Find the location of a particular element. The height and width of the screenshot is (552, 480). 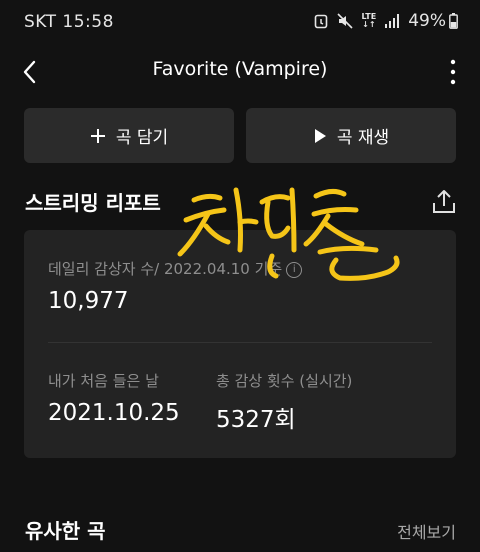

first-listen-value: 2021.10.25 is located at coordinates (114, 413).